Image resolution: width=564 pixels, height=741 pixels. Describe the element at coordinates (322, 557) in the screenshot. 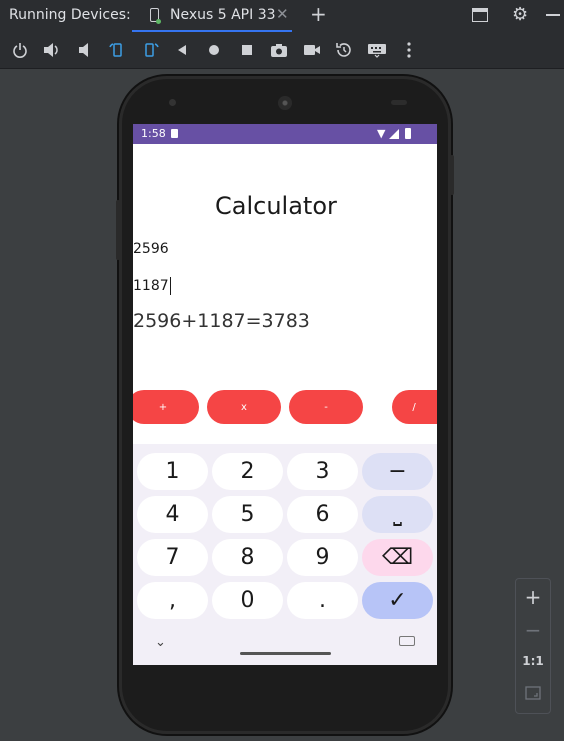

I see `key-9: 9` at that location.